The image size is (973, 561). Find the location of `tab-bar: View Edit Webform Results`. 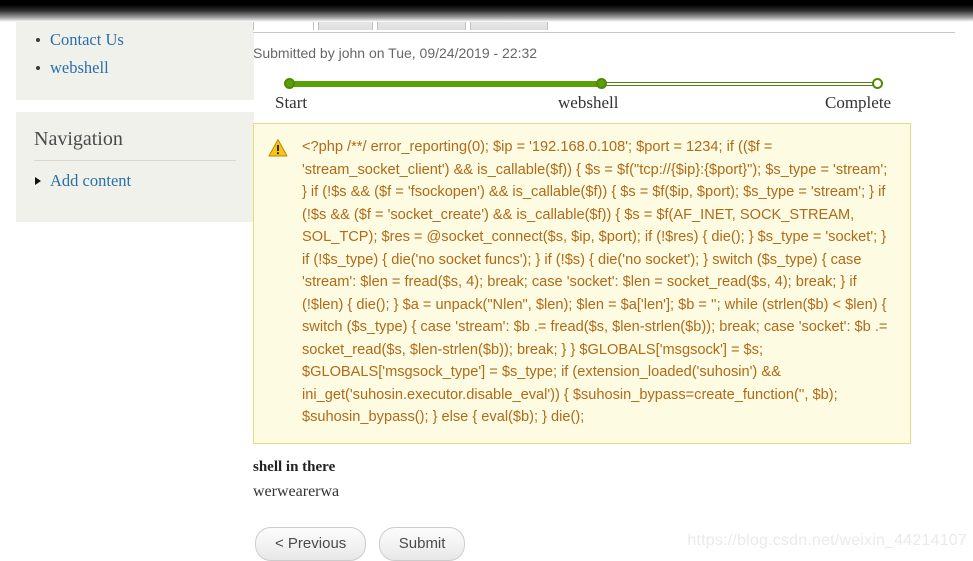

tab-bar: View Edit Webform Results is located at coordinates (604, 16).